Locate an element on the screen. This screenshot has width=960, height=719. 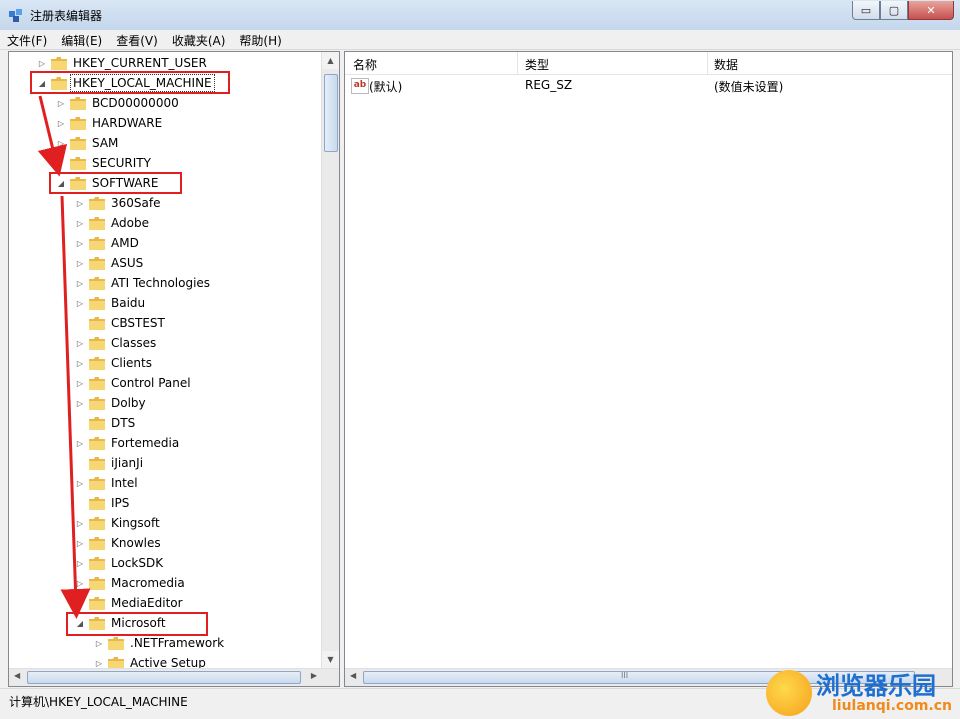
annotation-arrows is located at coordinates (64, 357).